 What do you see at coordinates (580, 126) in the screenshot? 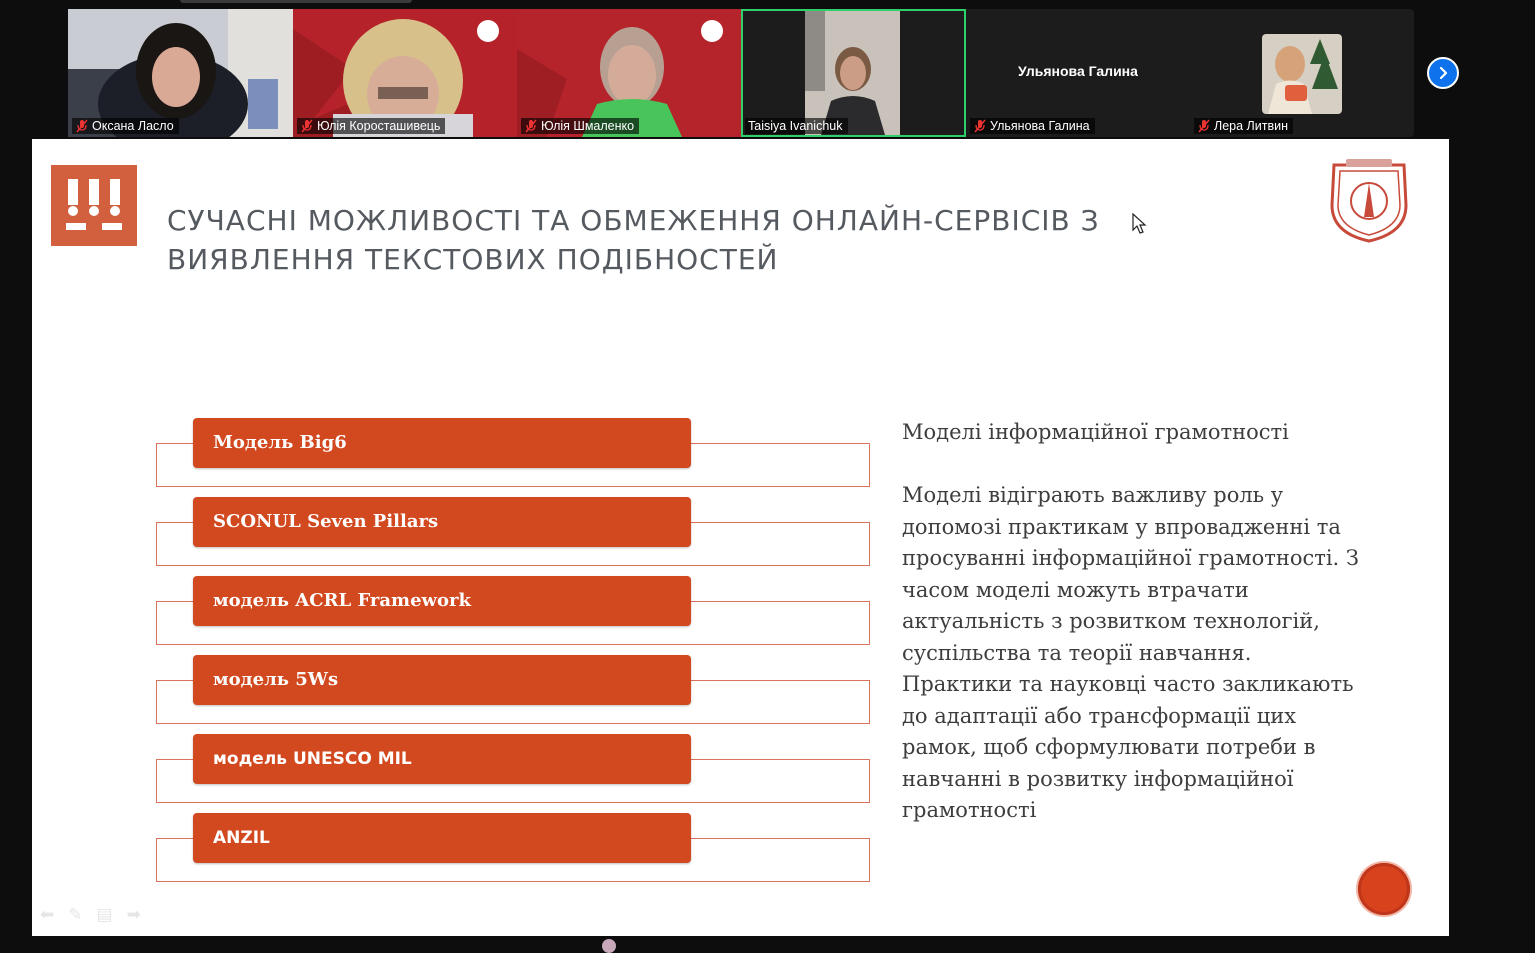
I see `participant-name-tag: Юлія Шмаленко` at bounding box center [580, 126].